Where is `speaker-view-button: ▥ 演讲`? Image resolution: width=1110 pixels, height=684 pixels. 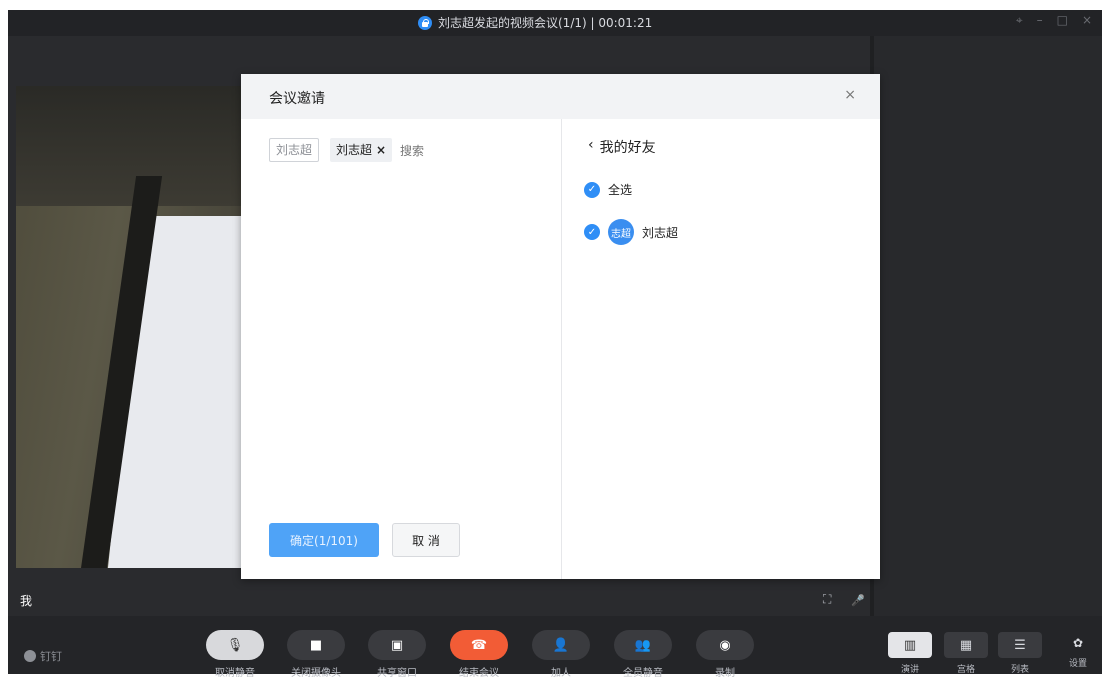
speaker-view-button: ▥ 演讲 is located at coordinates (910, 653).